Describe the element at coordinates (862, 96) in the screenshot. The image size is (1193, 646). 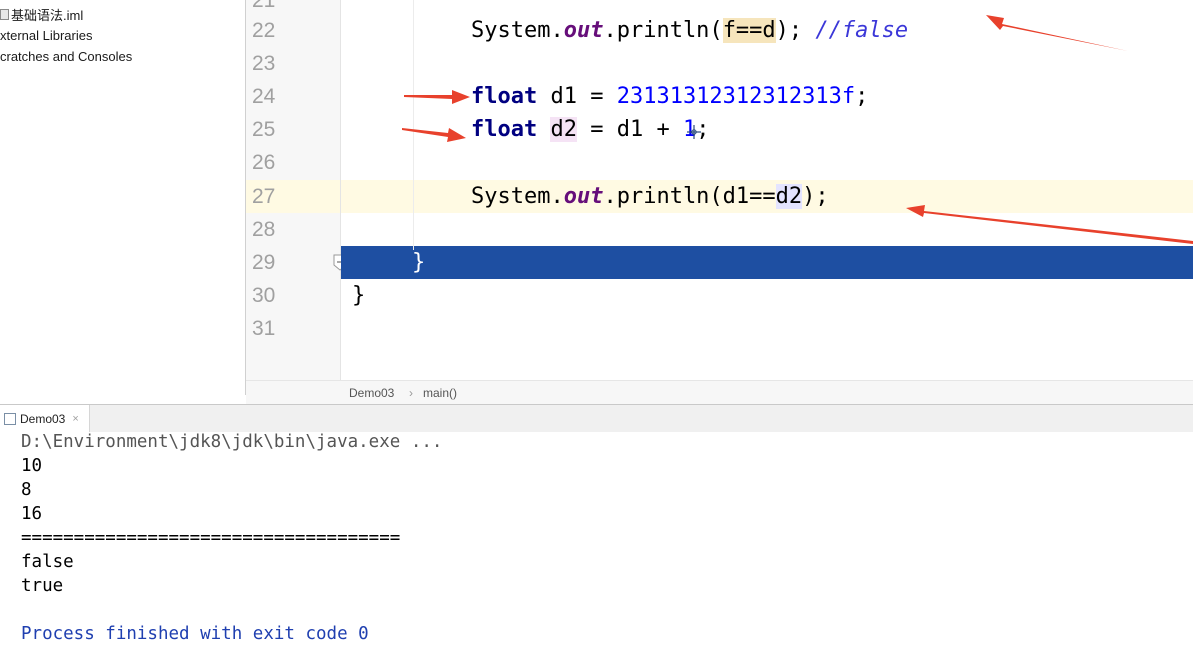
I see `code-token: ;` at that location.